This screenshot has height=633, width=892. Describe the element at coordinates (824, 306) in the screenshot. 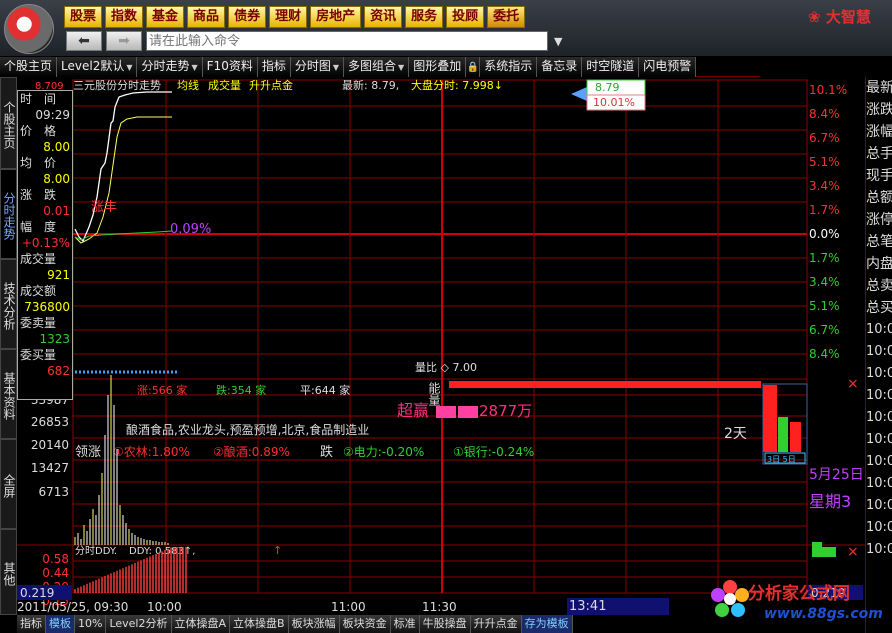

I see `right-axis-label-9: 5.1%` at that location.